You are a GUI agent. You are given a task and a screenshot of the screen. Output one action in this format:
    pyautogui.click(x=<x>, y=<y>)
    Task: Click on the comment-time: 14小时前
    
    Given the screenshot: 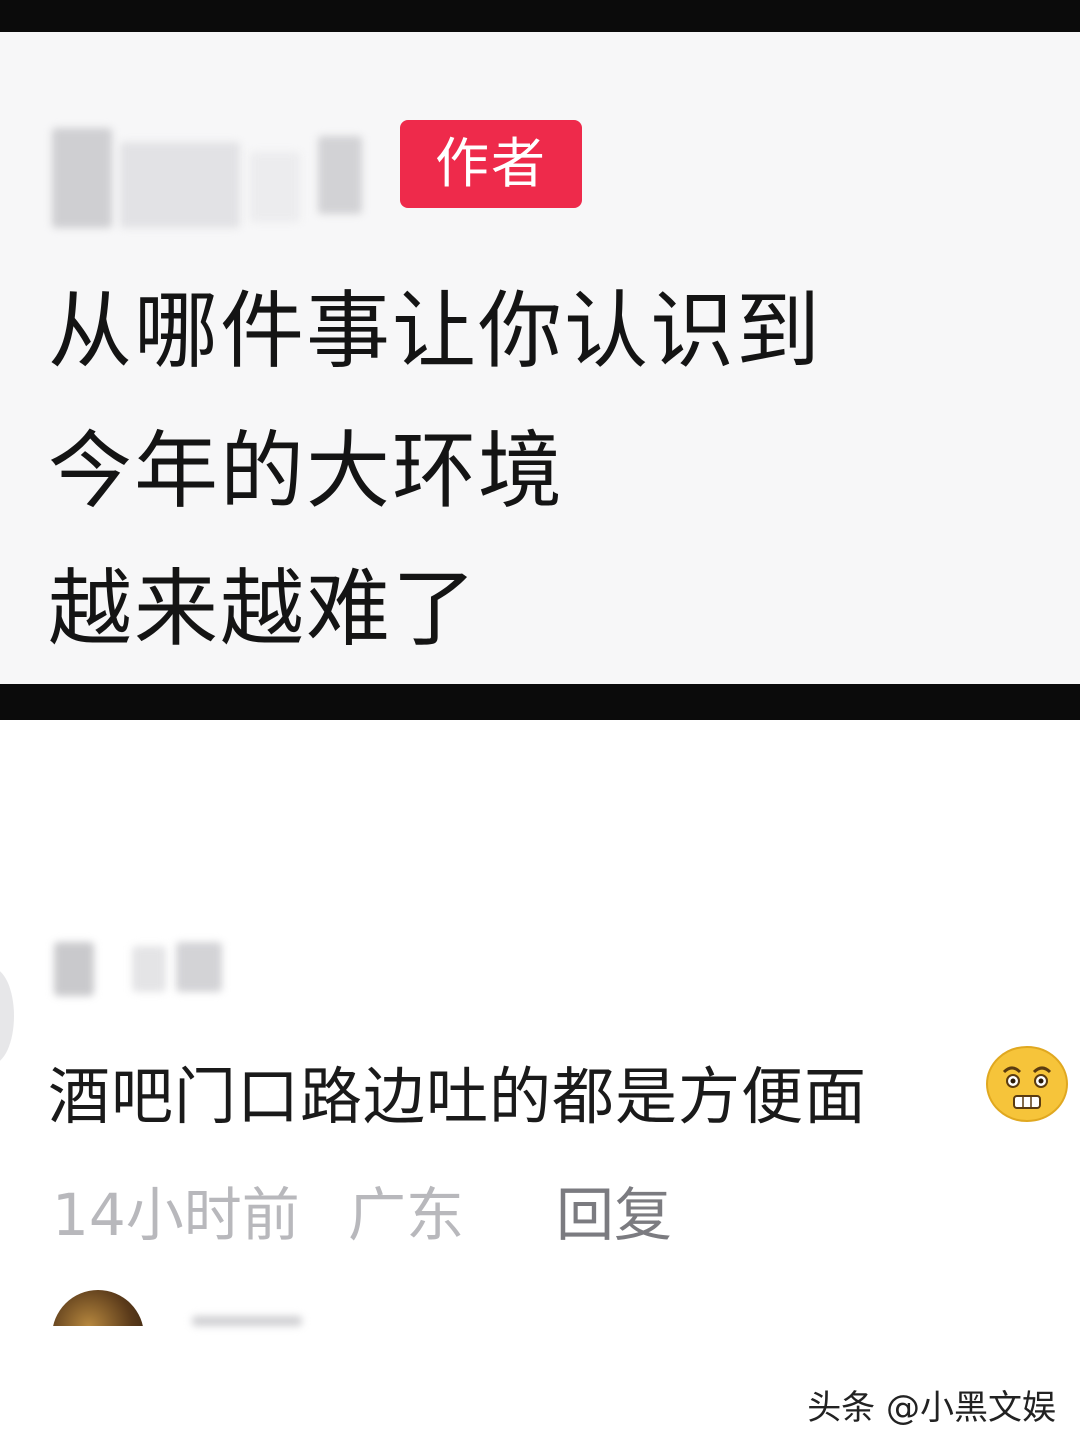 What is the action you would take?
    pyautogui.click(x=176, y=1215)
    